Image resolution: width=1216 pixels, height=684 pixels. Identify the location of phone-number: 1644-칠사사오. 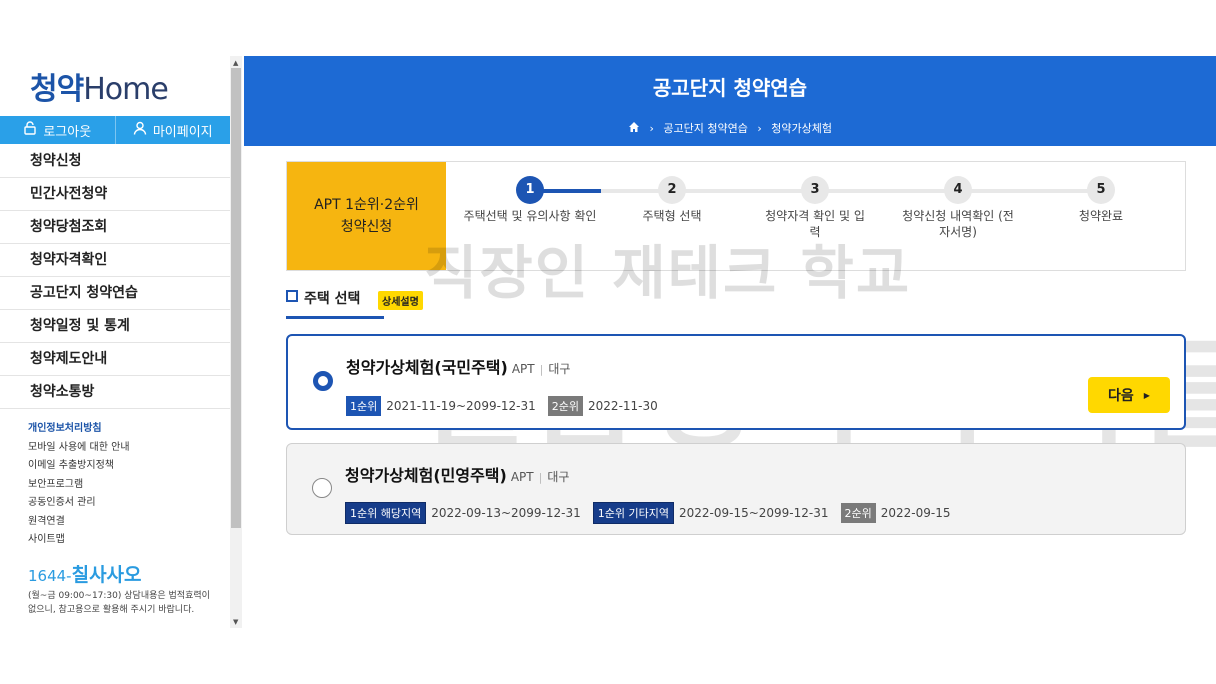
(85, 573).